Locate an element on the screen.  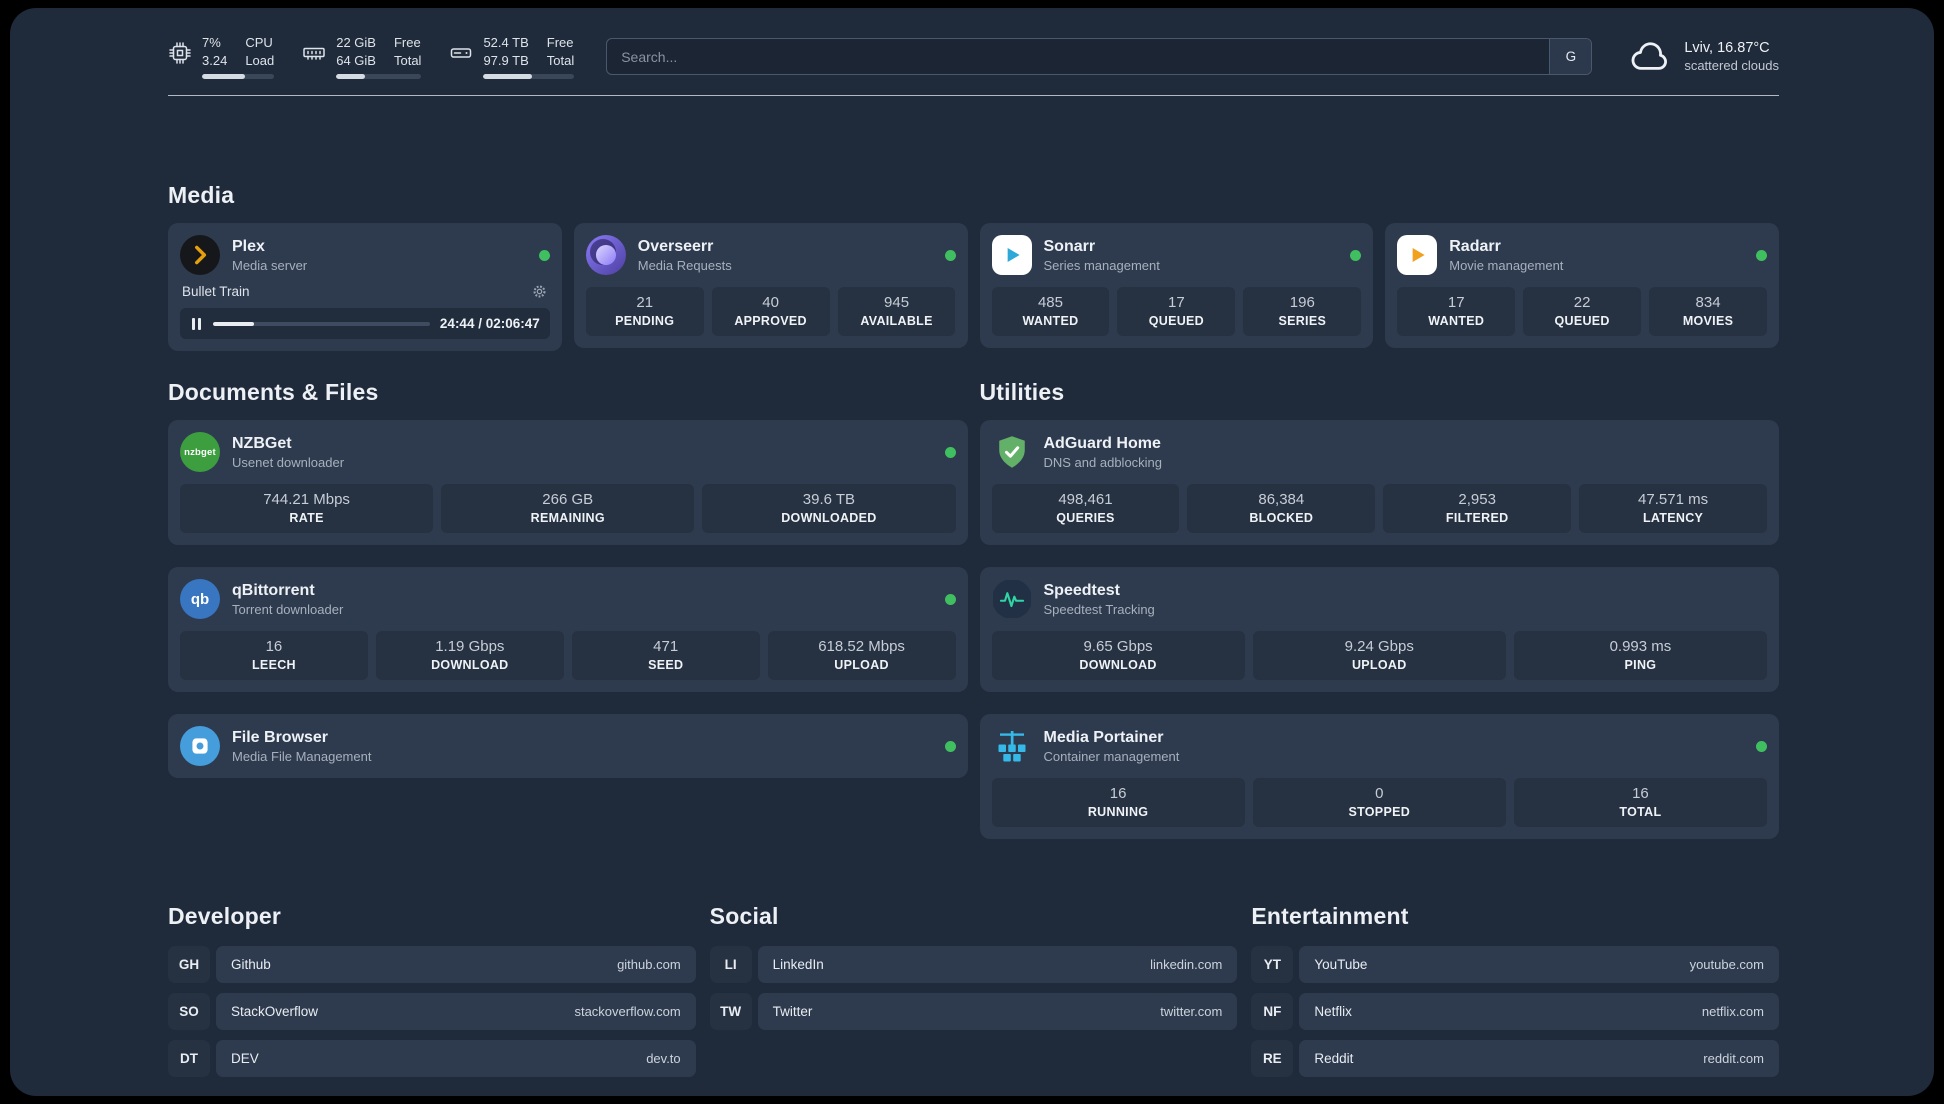
stat-label: MOVIES is located at coordinates (1708, 321).